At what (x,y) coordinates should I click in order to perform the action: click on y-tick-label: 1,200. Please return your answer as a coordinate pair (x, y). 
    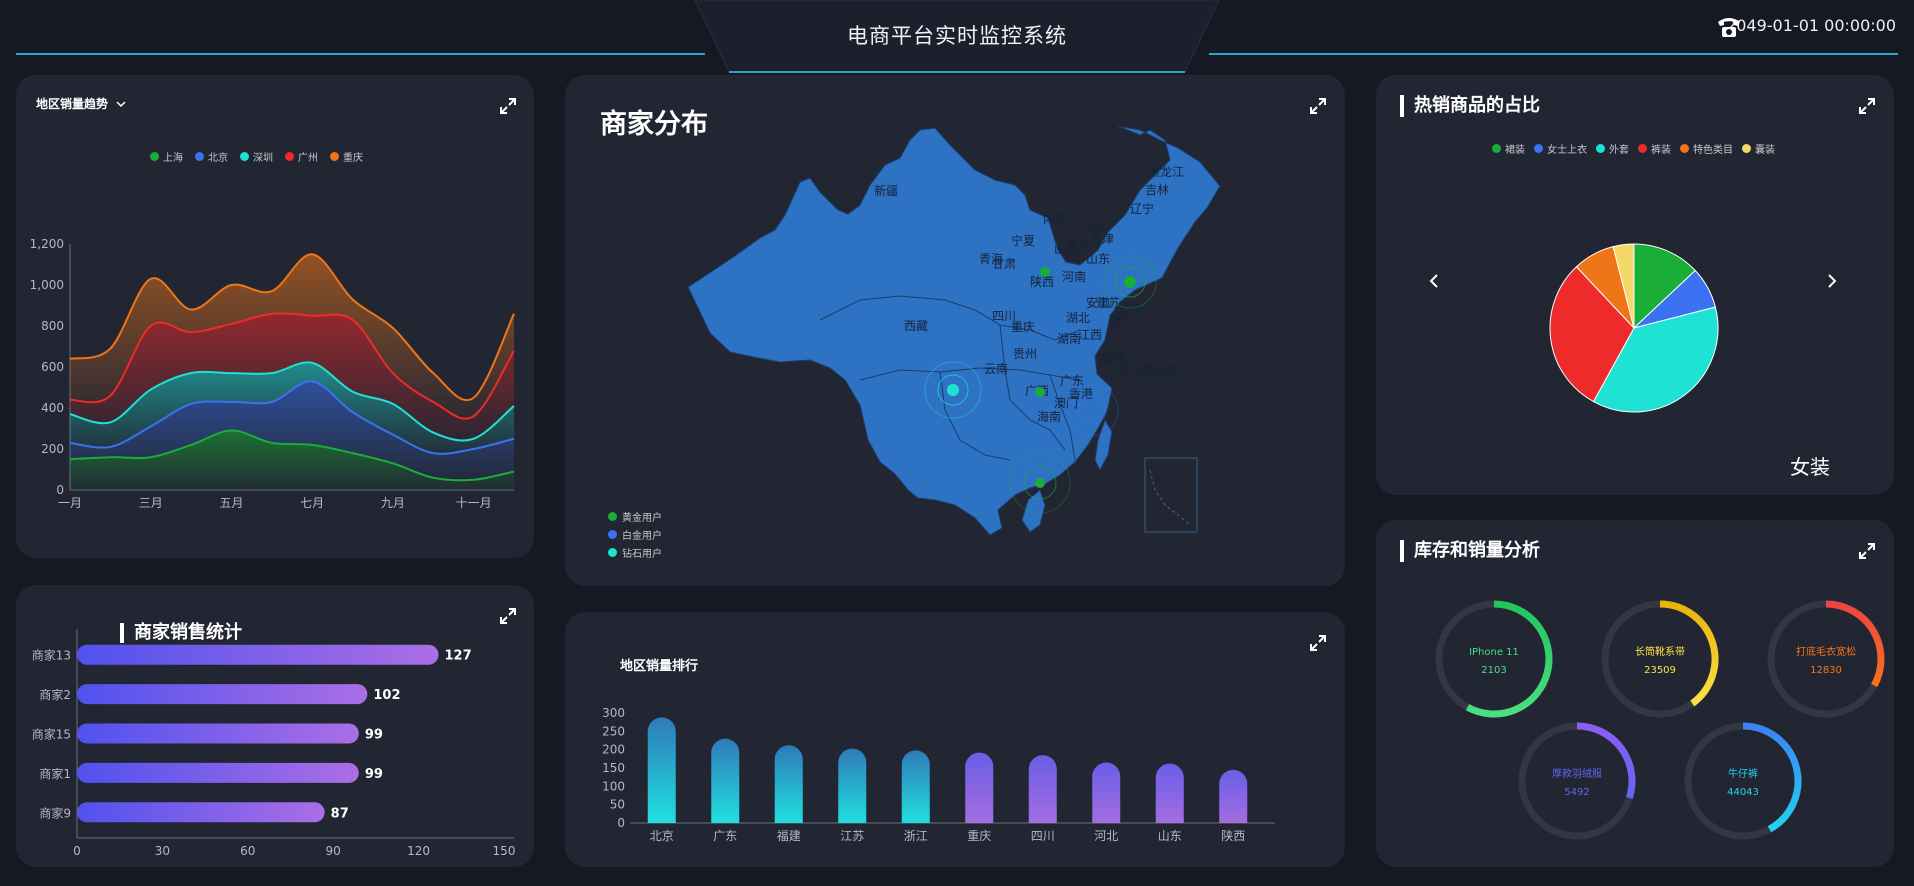
    Looking at the image, I should click on (47, 244).